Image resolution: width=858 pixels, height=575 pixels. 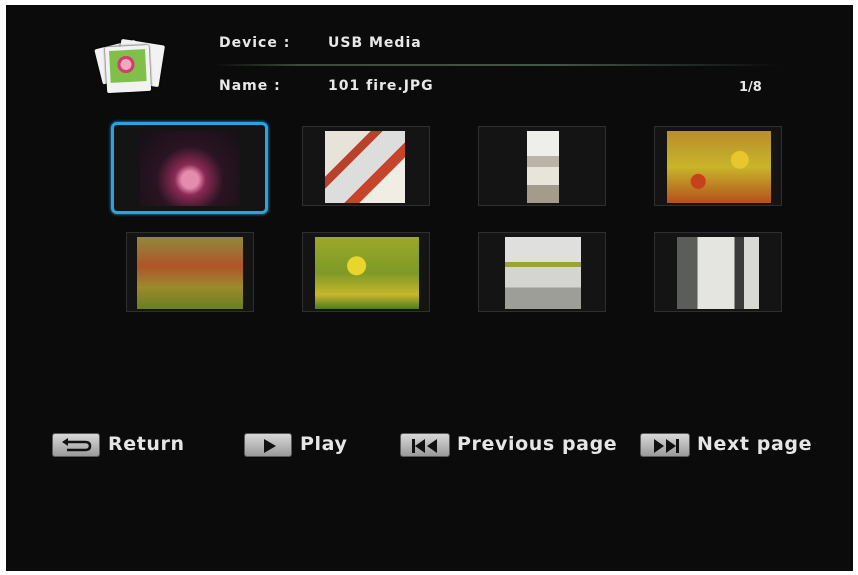 What do you see at coordinates (324, 444) in the screenshot?
I see `play-label: Play` at bounding box center [324, 444].